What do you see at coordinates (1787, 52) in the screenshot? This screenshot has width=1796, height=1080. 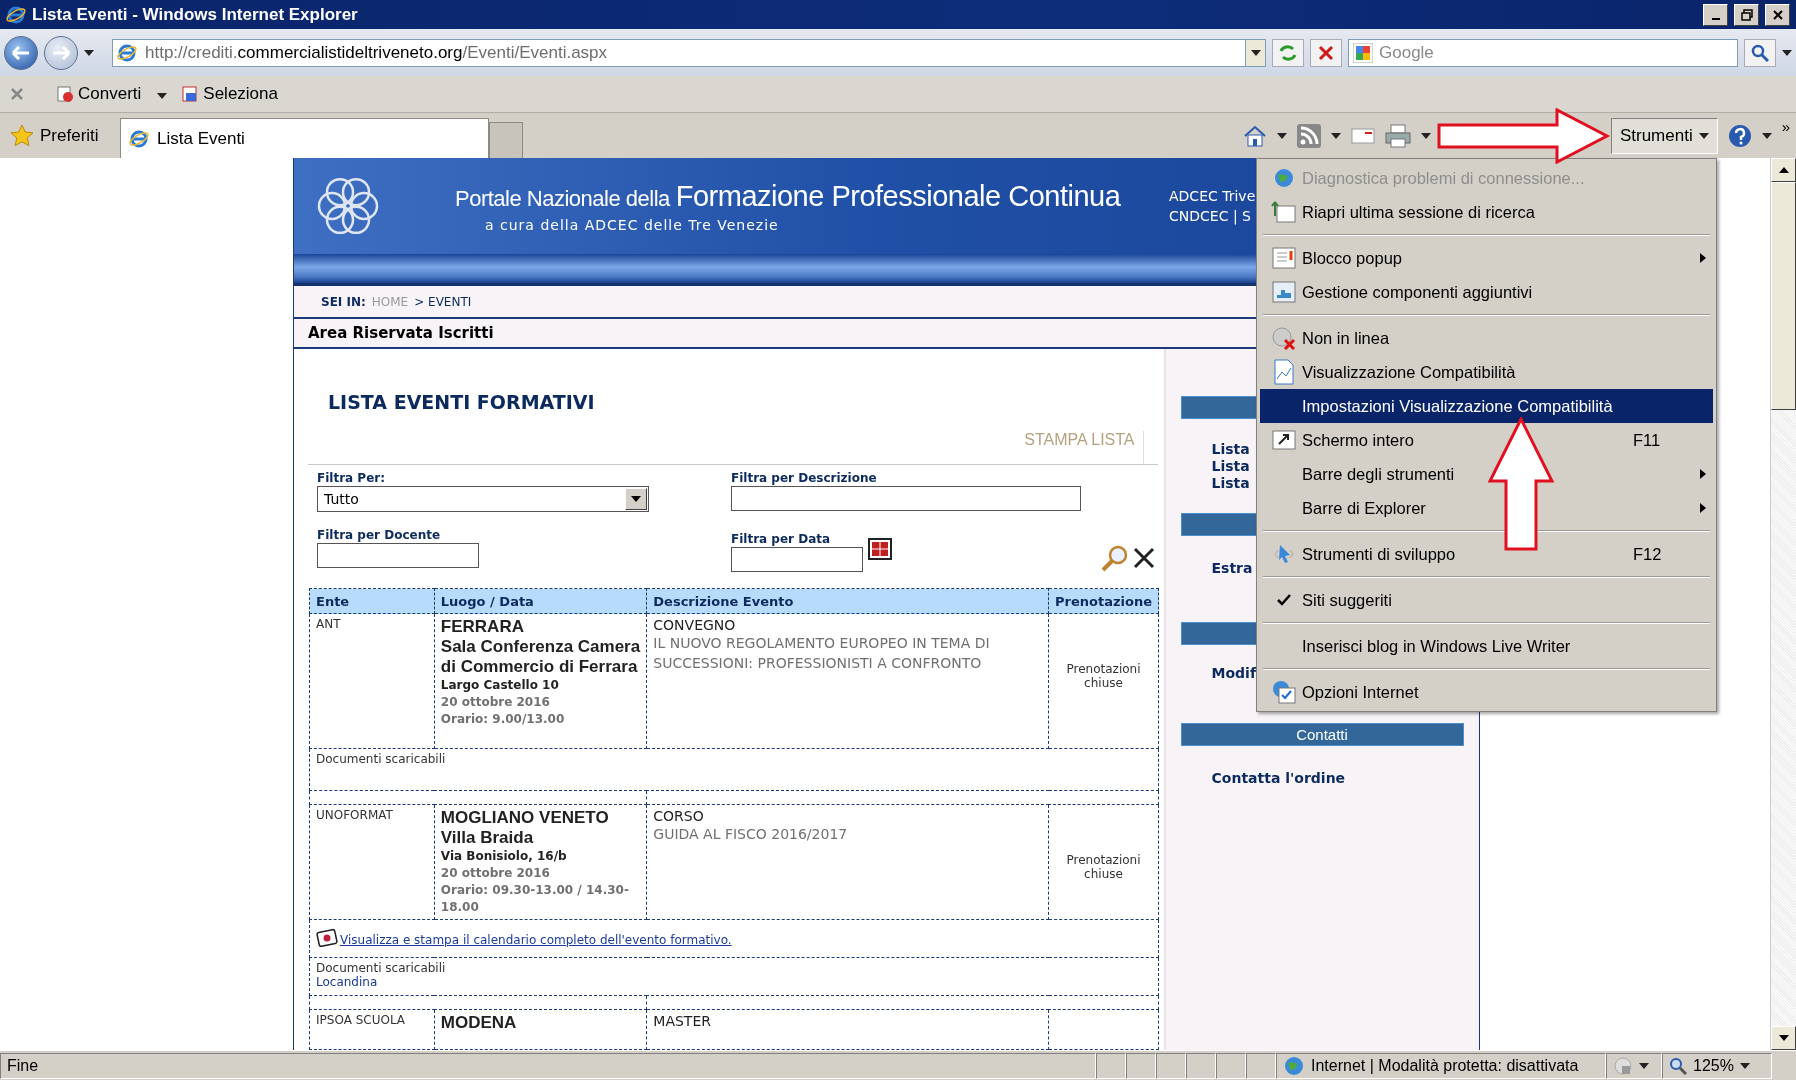 I see `search-options-caret-icon` at bounding box center [1787, 52].